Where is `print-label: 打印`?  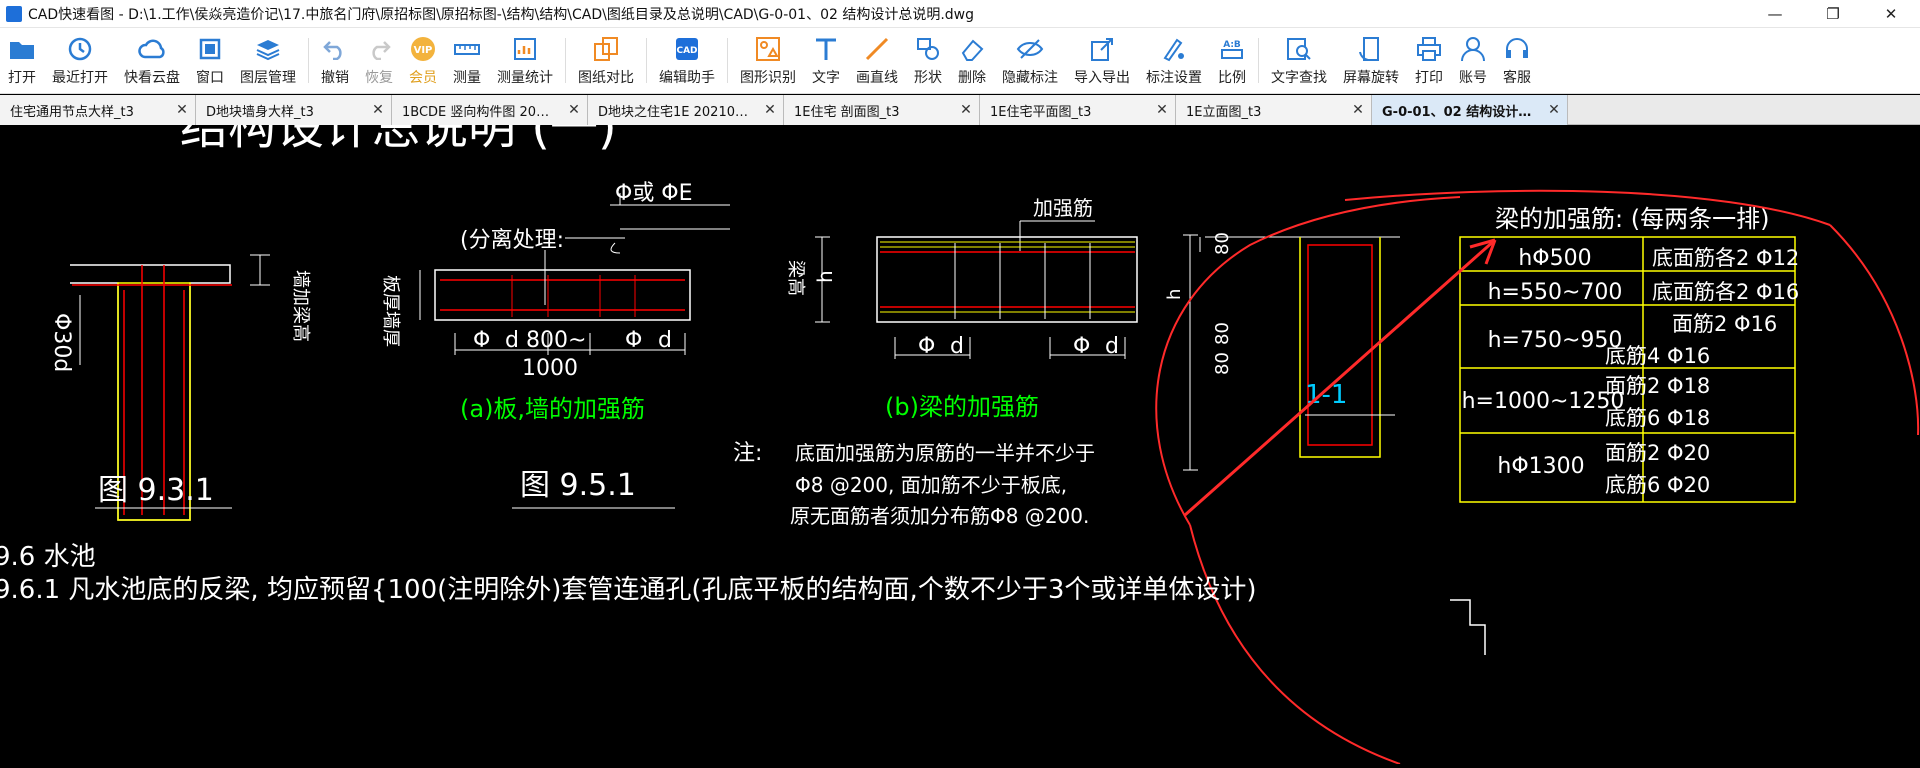
print-label: 打印 is located at coordinates (1429, 77).